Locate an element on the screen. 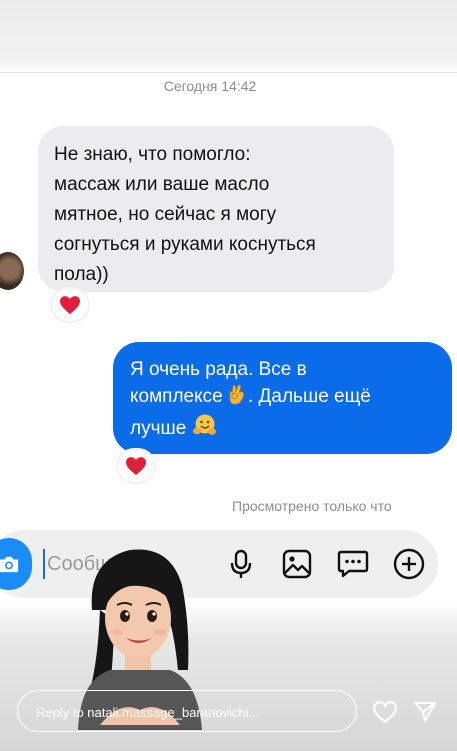 The image size is (457, 751). outgoing-heart-reaction is located at coordinates (136, 466).